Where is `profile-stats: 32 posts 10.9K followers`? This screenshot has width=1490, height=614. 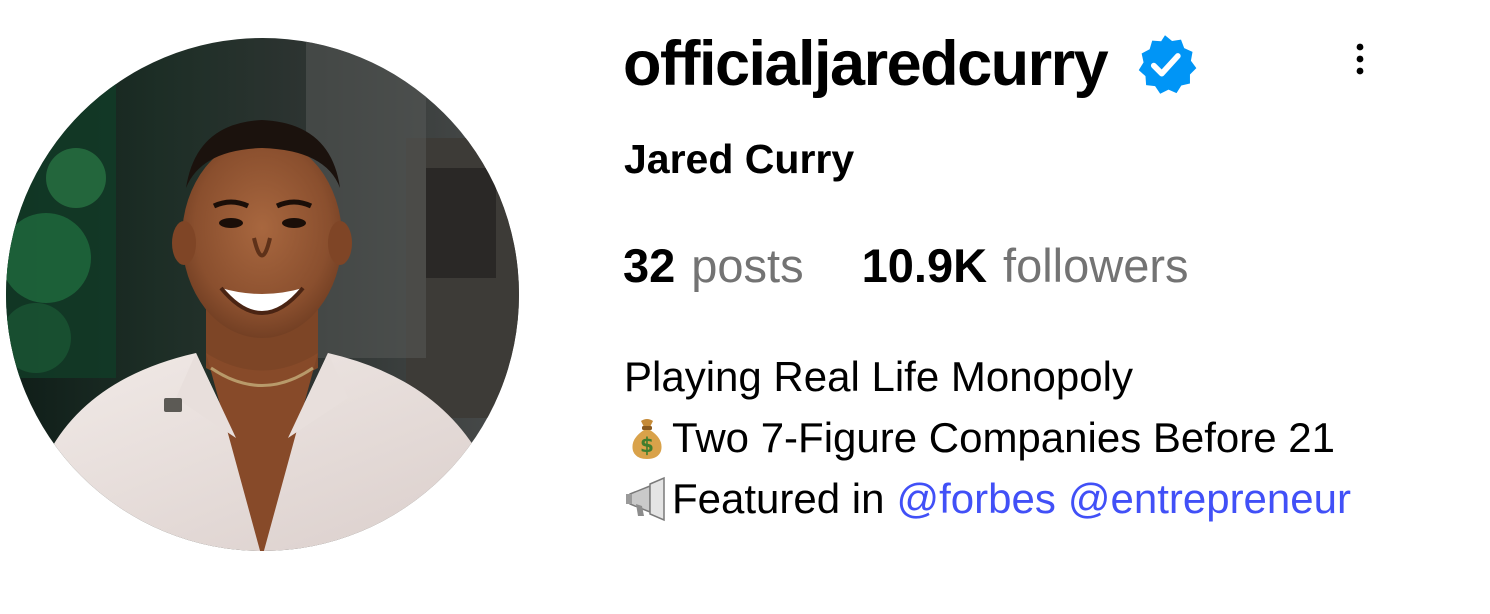 profile-stats: 32 posts 10.9K followers is located at coordinates (906, 266).